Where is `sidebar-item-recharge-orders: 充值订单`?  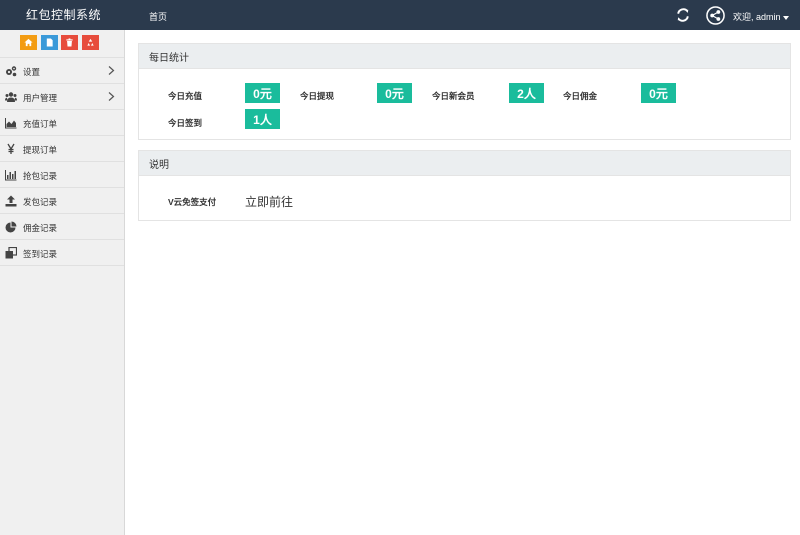
sidebar-item-recharge-orders: 充值订单 is located at coordinates (62, 123).